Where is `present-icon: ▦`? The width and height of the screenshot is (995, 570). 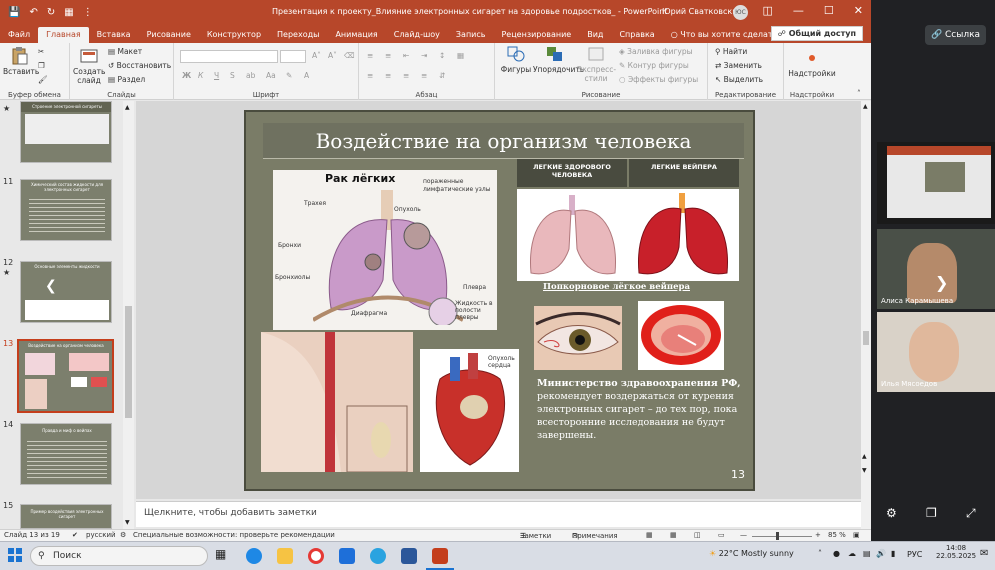
present-icon: ▦ is located at coordinates (68, 12).